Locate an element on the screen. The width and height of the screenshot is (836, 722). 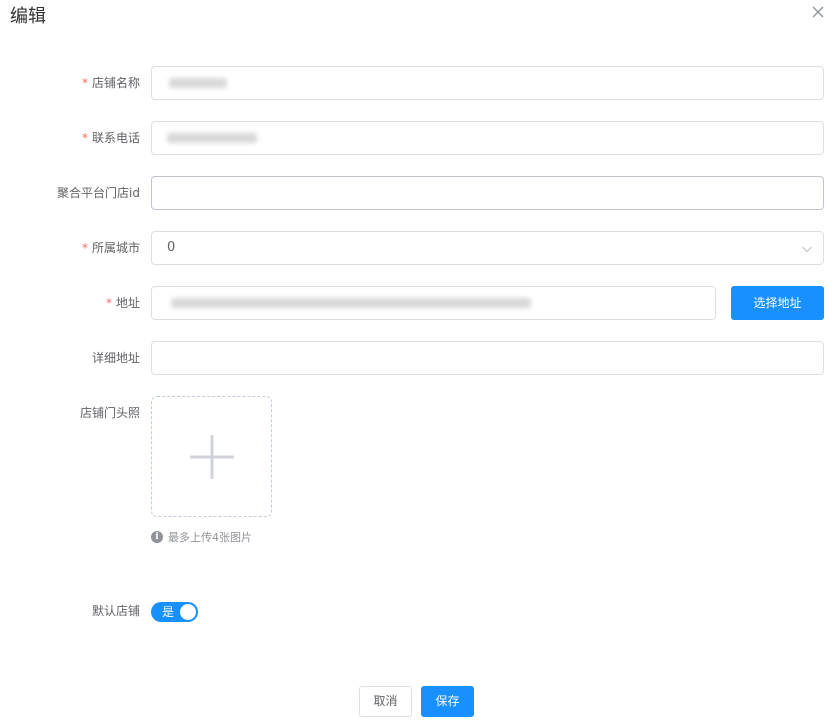
switch-text: 是 is located at coordinates (168, 612).